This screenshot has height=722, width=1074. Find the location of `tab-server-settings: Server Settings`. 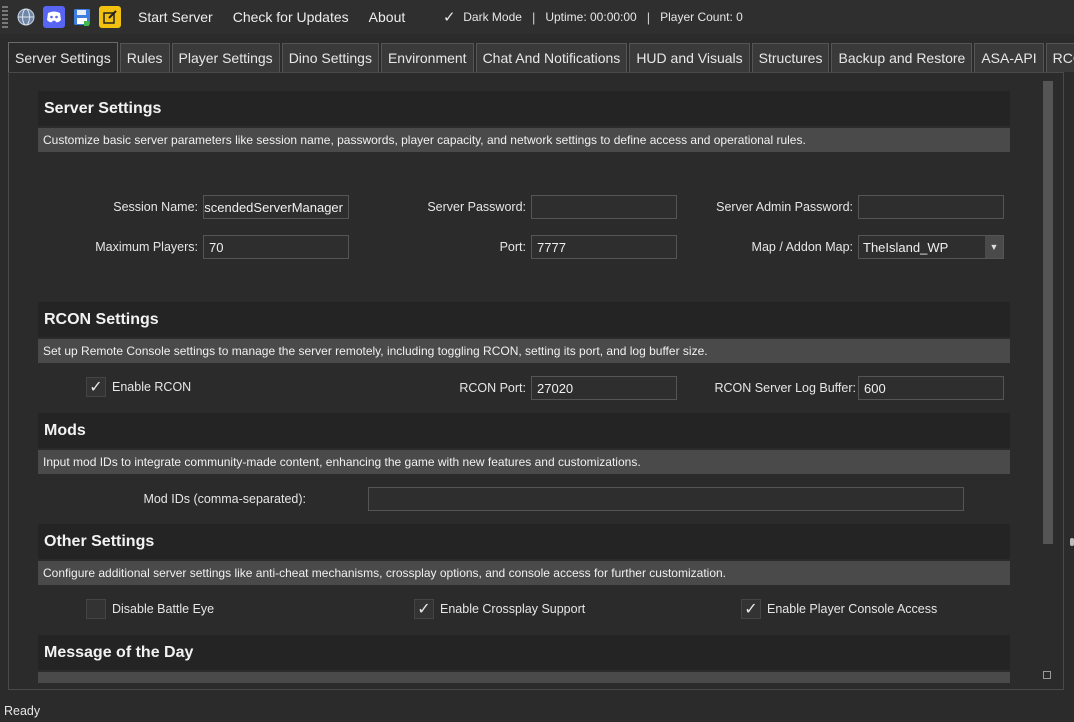

tab-server-settings: Server Settings is located at coordinates (63, 57).